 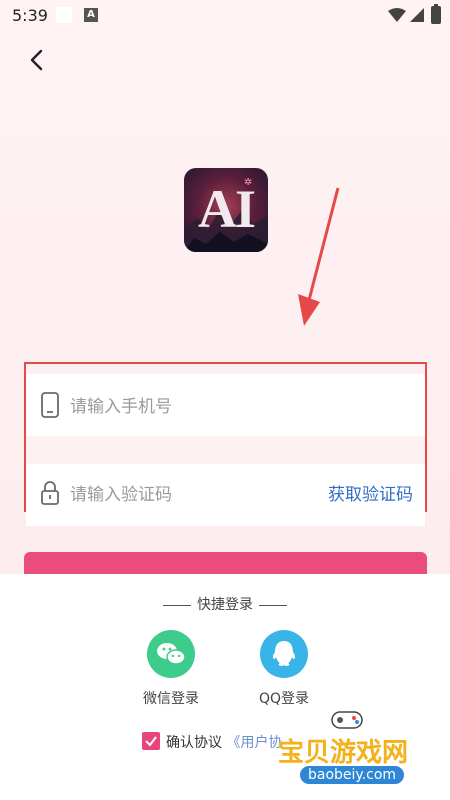 I want to click on watermark-domain: baobeiy.com, so click(x=352, y=775).